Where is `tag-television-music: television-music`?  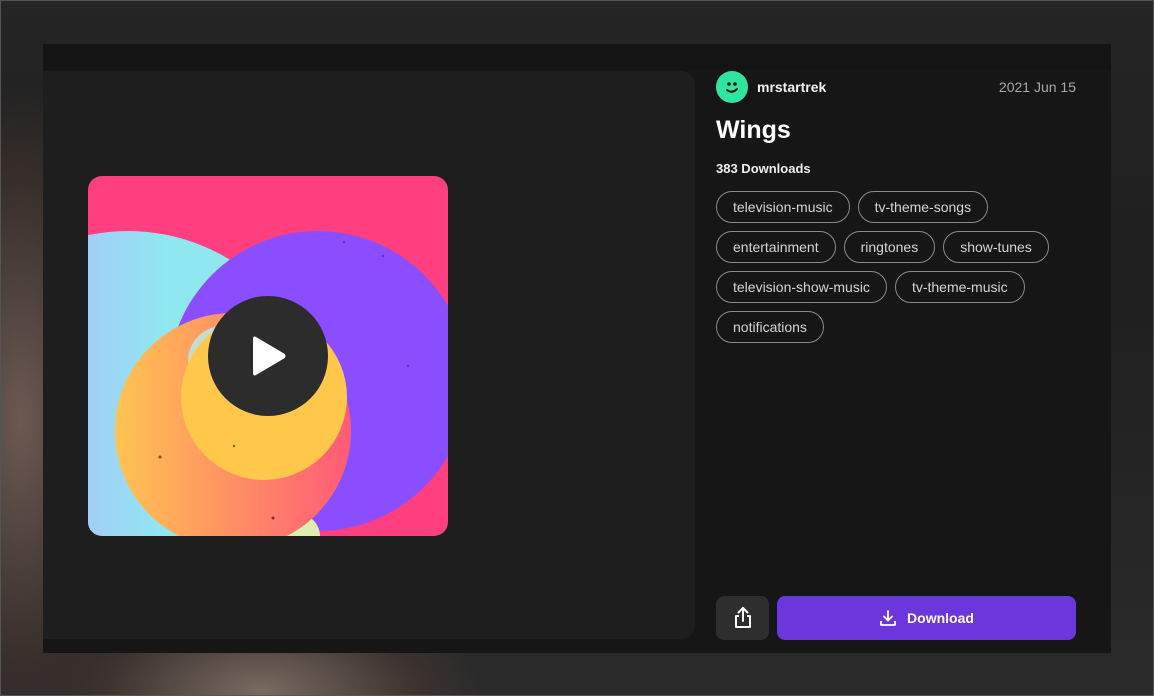 tag-television-music: television-music is located at coordinates (783, 207).